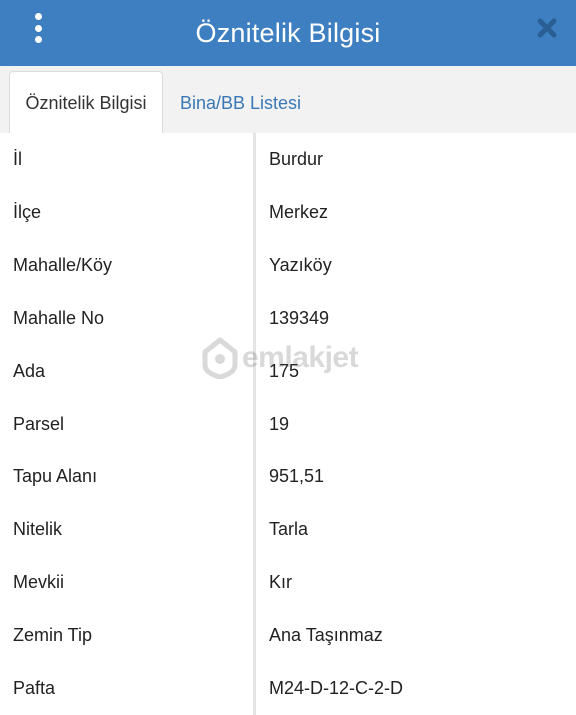  I want to click on row-value: Ana Taşınmaz, so click(416, 635).